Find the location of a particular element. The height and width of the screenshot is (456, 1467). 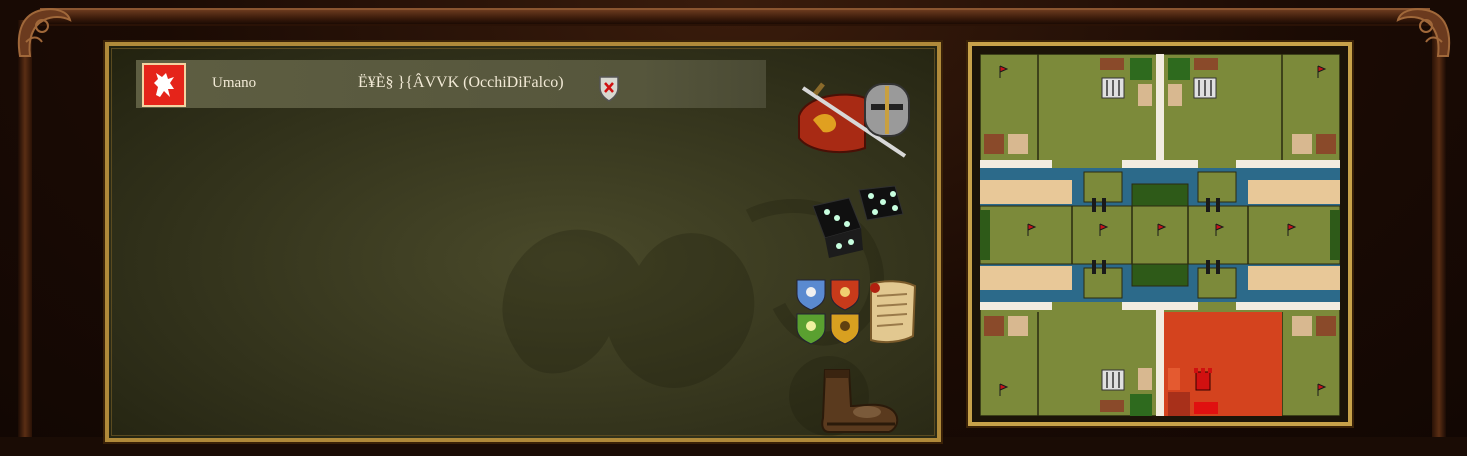

player-type-label: Umano is located at coordinates (234, 83).